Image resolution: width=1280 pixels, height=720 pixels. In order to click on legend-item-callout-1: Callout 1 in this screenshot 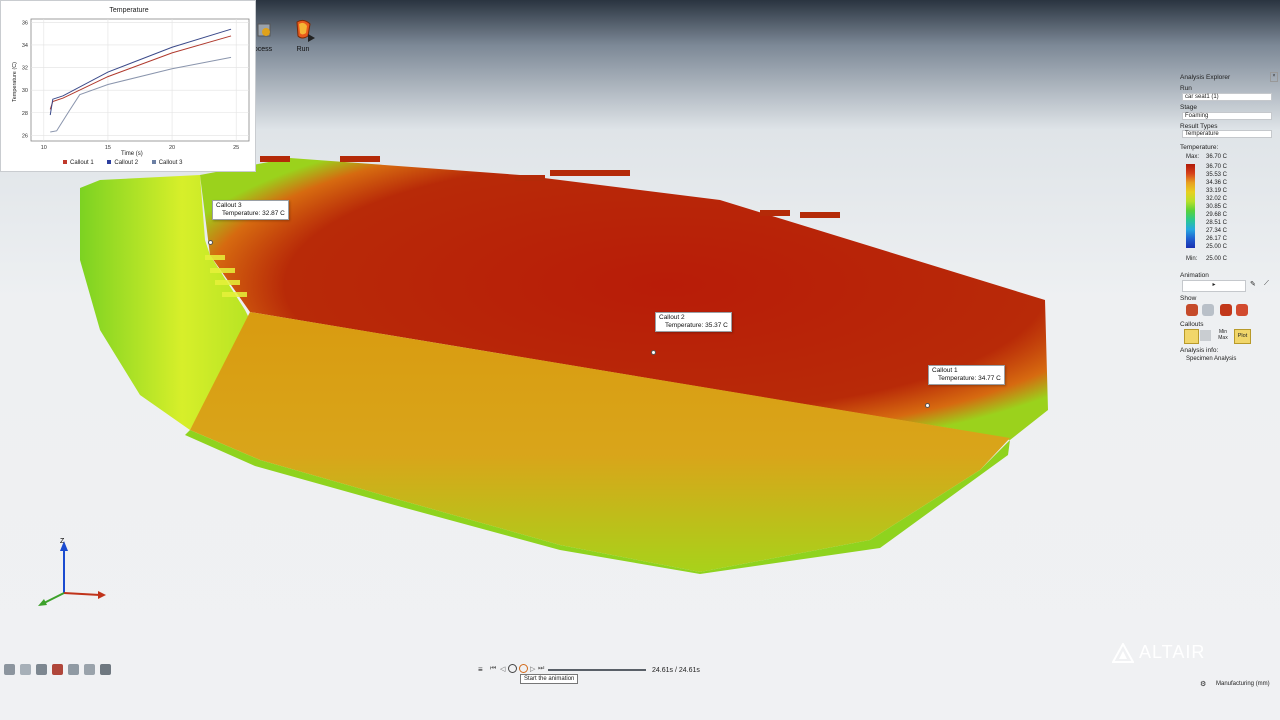, I will do `click(78, 163)`.